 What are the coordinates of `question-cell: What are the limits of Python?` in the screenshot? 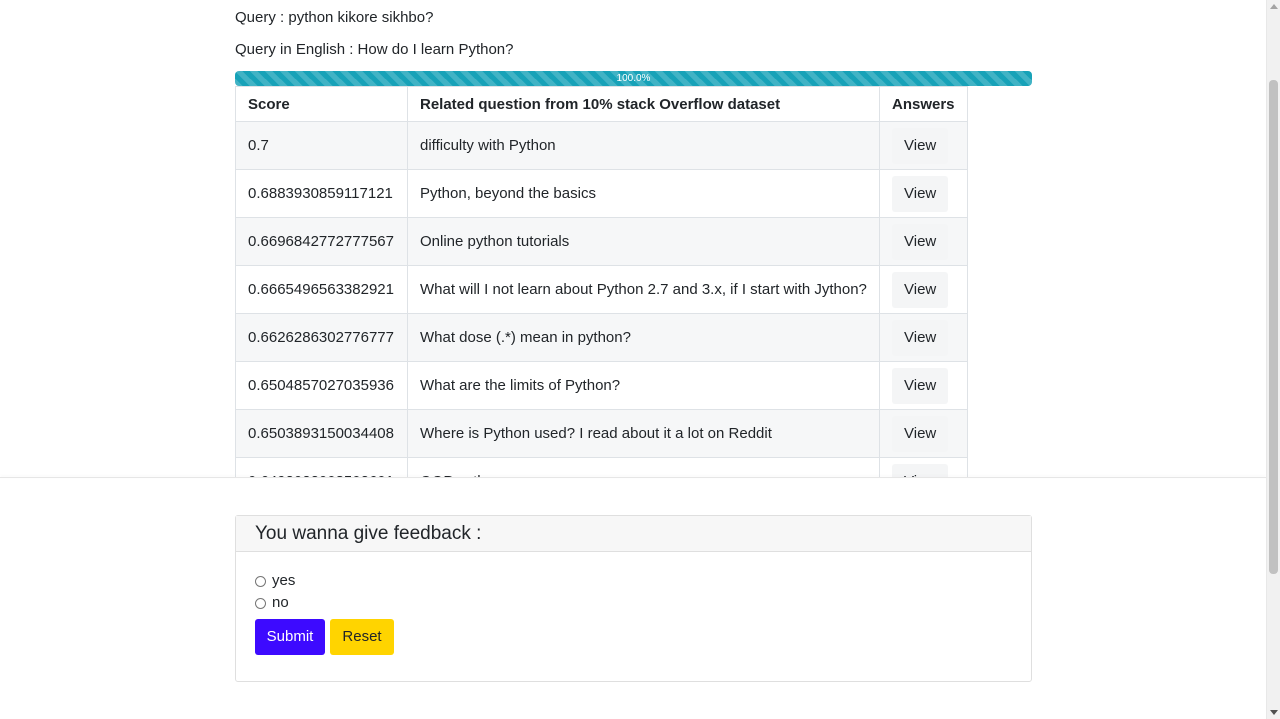 It's located at (643, 385).